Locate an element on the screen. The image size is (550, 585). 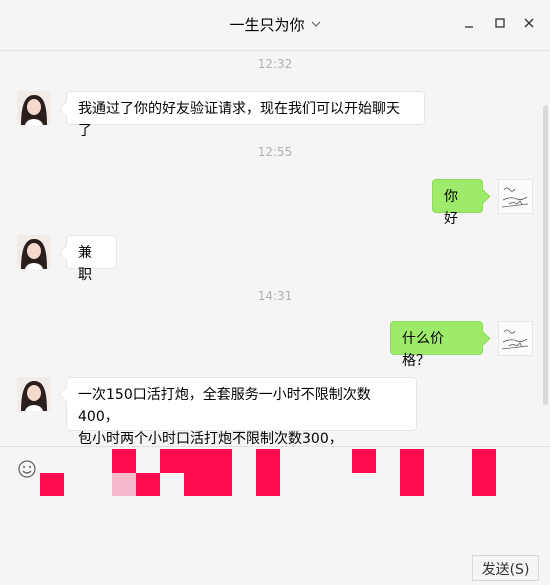
contact-name: 一生只为你 is located at coordinates (267, 25).